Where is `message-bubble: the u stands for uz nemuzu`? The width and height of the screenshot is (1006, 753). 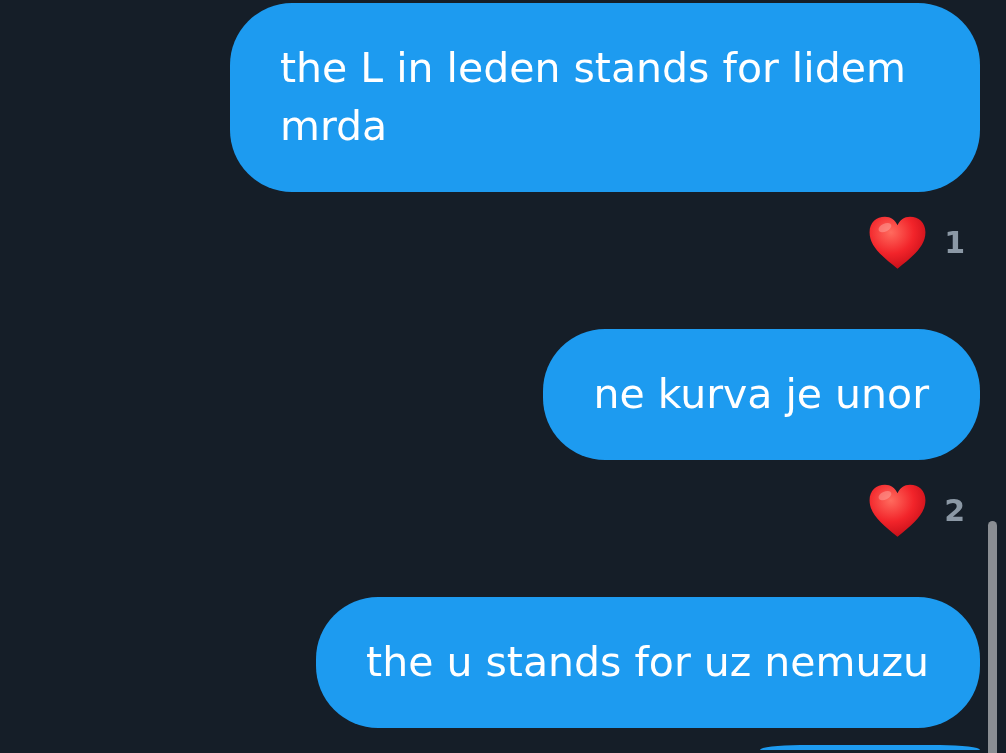 message-bubble: the u stands for uz nemuzu is located at coordinates (648, 662).